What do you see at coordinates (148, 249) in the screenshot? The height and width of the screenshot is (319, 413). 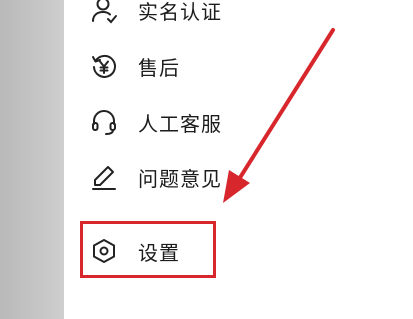 I see `settings-highlight-box` at bounding box center [148, 249].